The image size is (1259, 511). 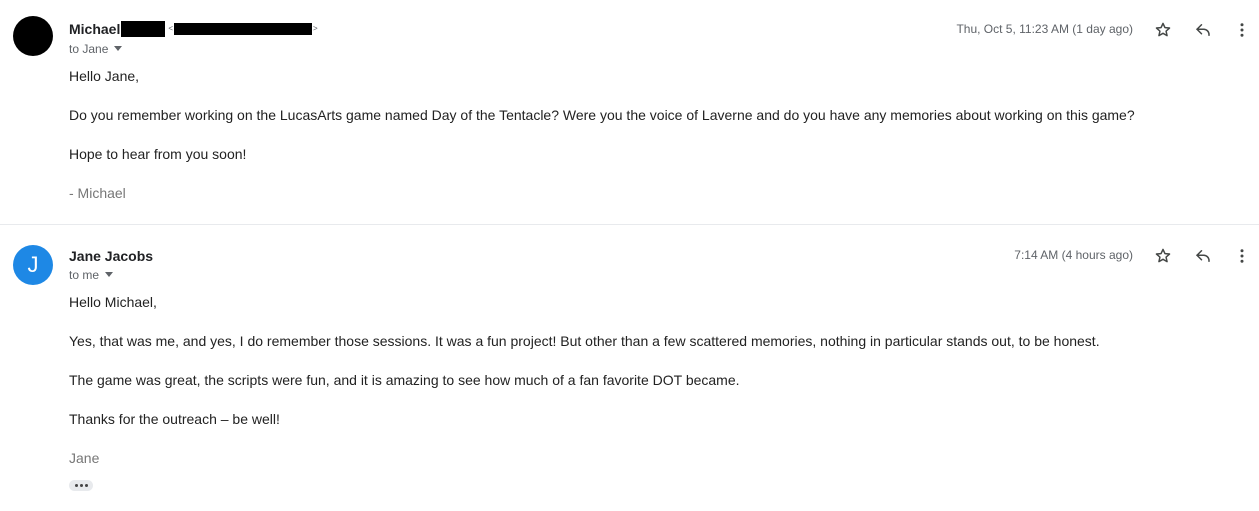 I want to click on message-date: 7:14 AM (4 hours ago), so click(x=1073, y=255).